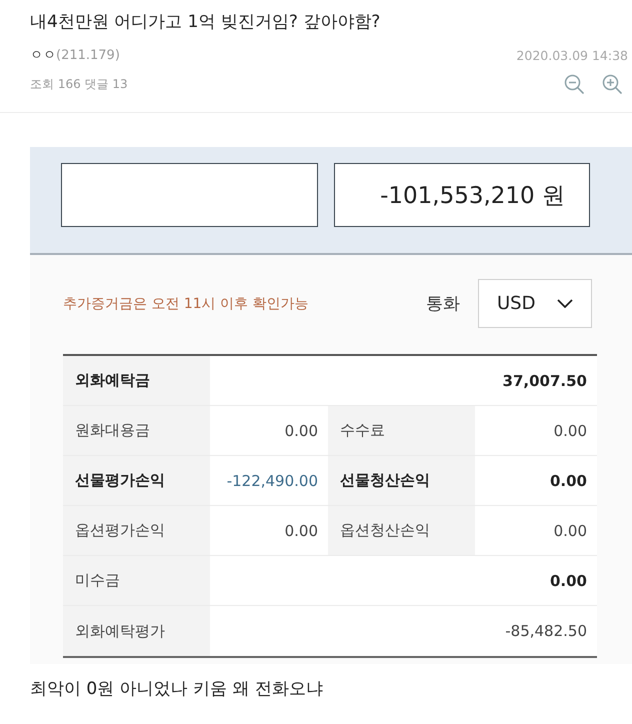 This screenshot has height=724, width=632. What do you see at coordinates (401, 481) in the screenshot?
I see `label-cell: 선물청산손익` at bounding box center [401, 481].